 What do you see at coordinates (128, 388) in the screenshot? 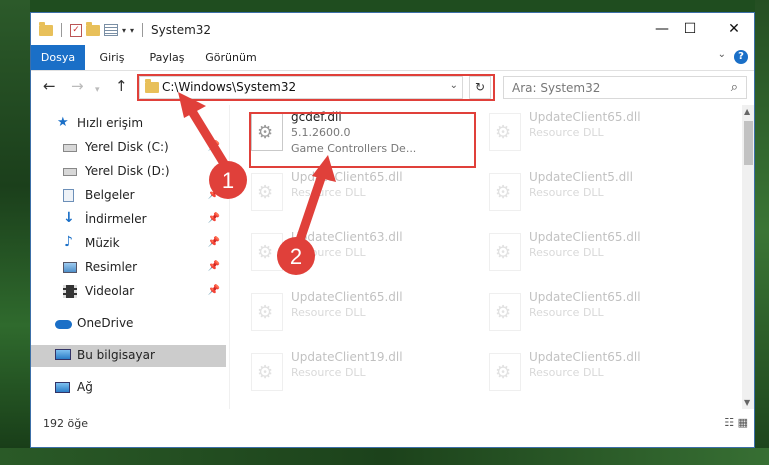
I see `sidebar-item-network: Ağ` at bounding box center [128, 388].